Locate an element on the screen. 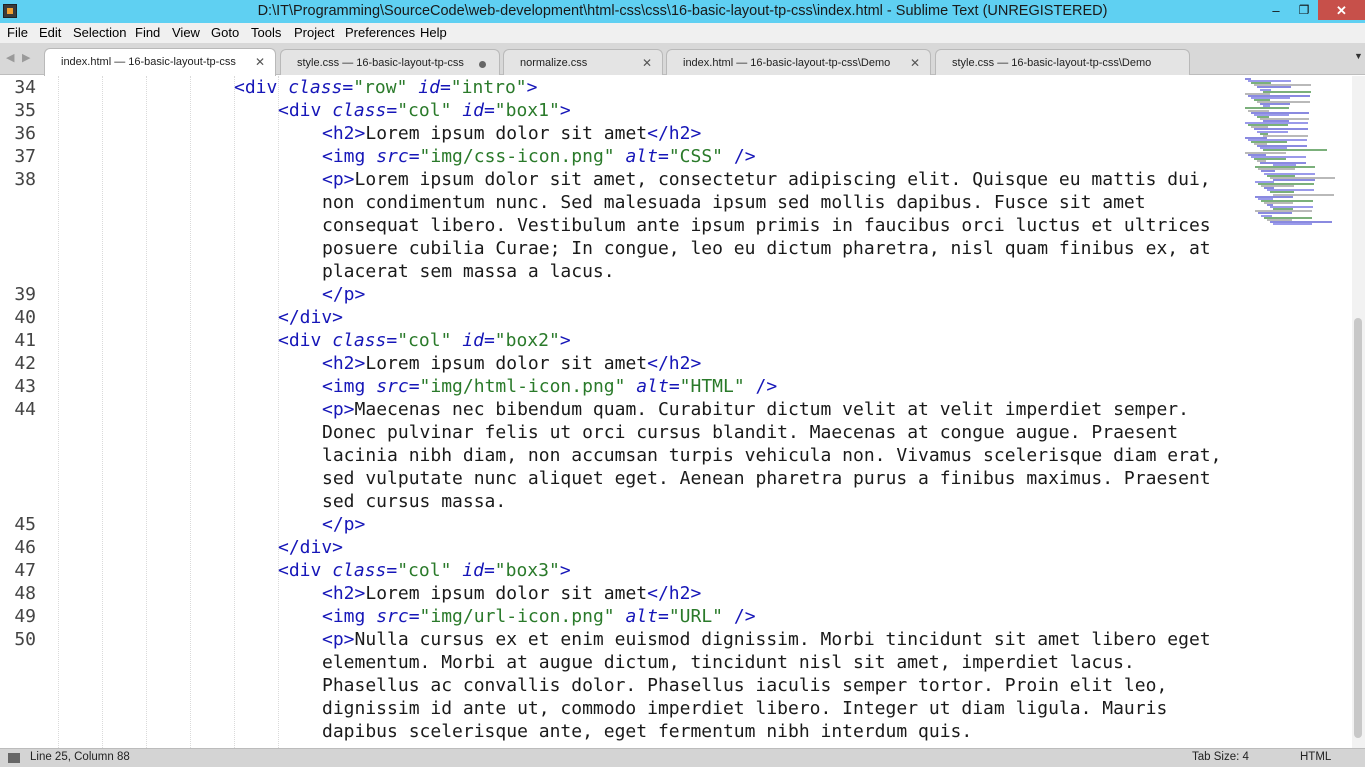  code-line: <img src="img/css-icon.png" alt="CSS" /> is located at coordinates (539, 156).